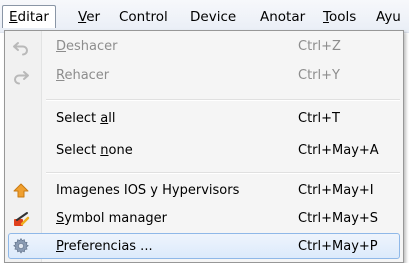 Image resolution: width=409 pixels, height=263 pixels. I want to click on menu-editar-accel: E, so click(13, 17).